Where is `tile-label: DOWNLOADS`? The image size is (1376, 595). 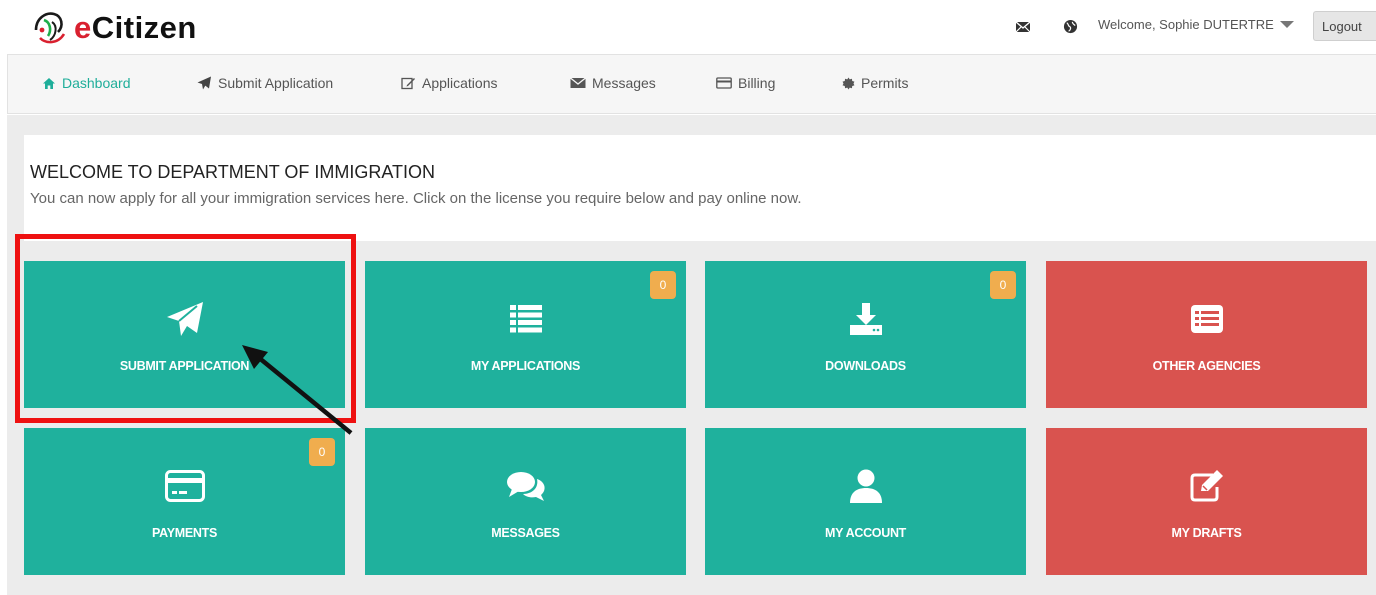 tile-label: DOWNLOADS is located at coordinates (865, 366).